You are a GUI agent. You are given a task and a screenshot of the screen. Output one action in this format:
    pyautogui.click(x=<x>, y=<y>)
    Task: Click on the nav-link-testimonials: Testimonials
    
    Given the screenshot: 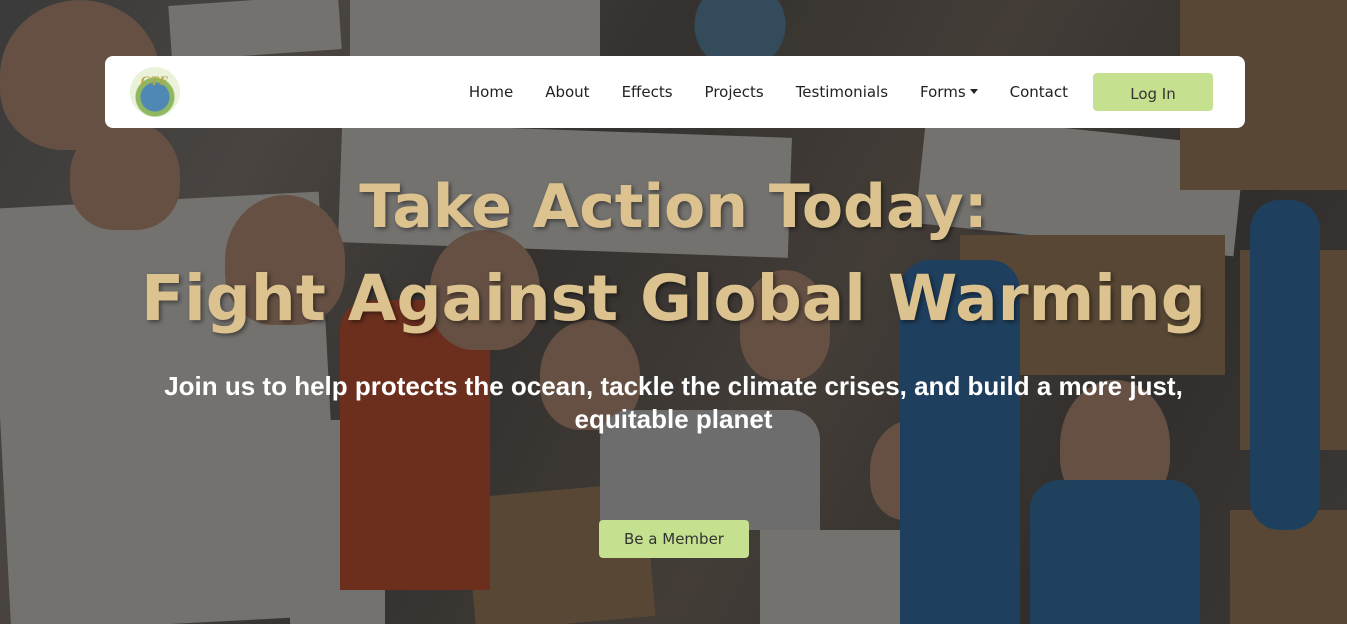 What is the action you would take?
    pyautogui.click(x=842, y=92)
    